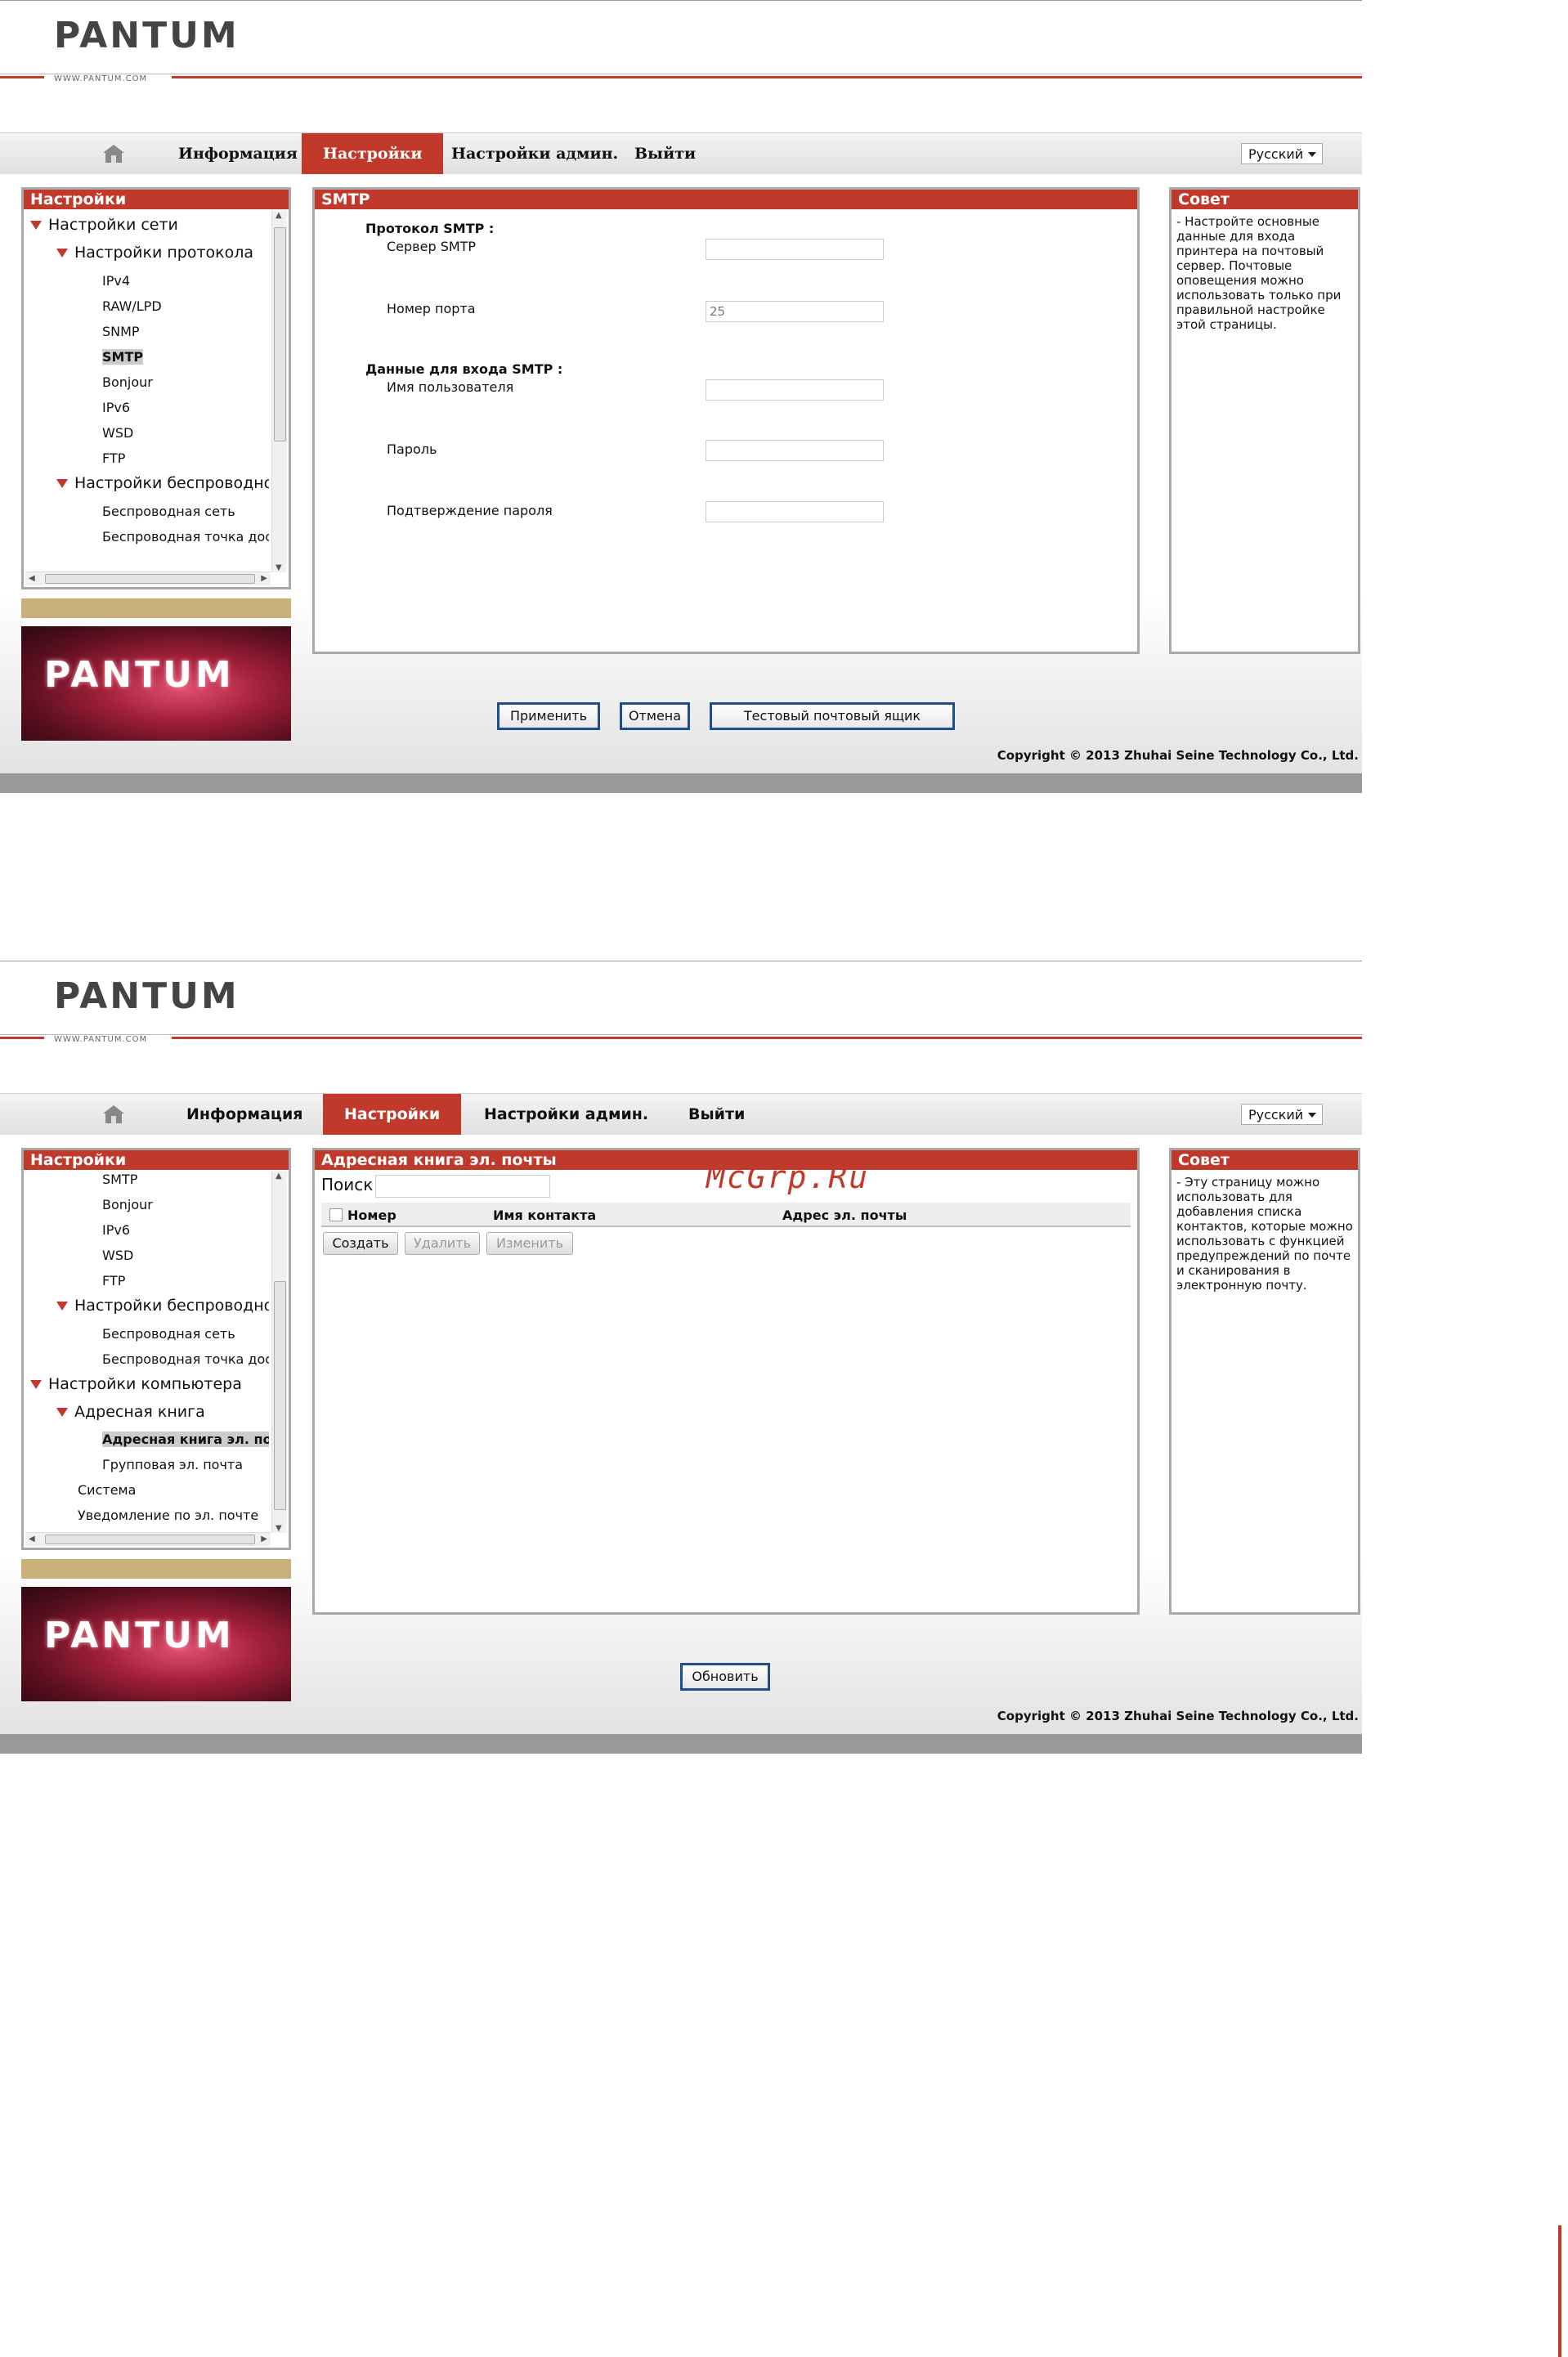  Describe the element at coordinates (681, 0) in the screenshot. I see `top-border` at that location.